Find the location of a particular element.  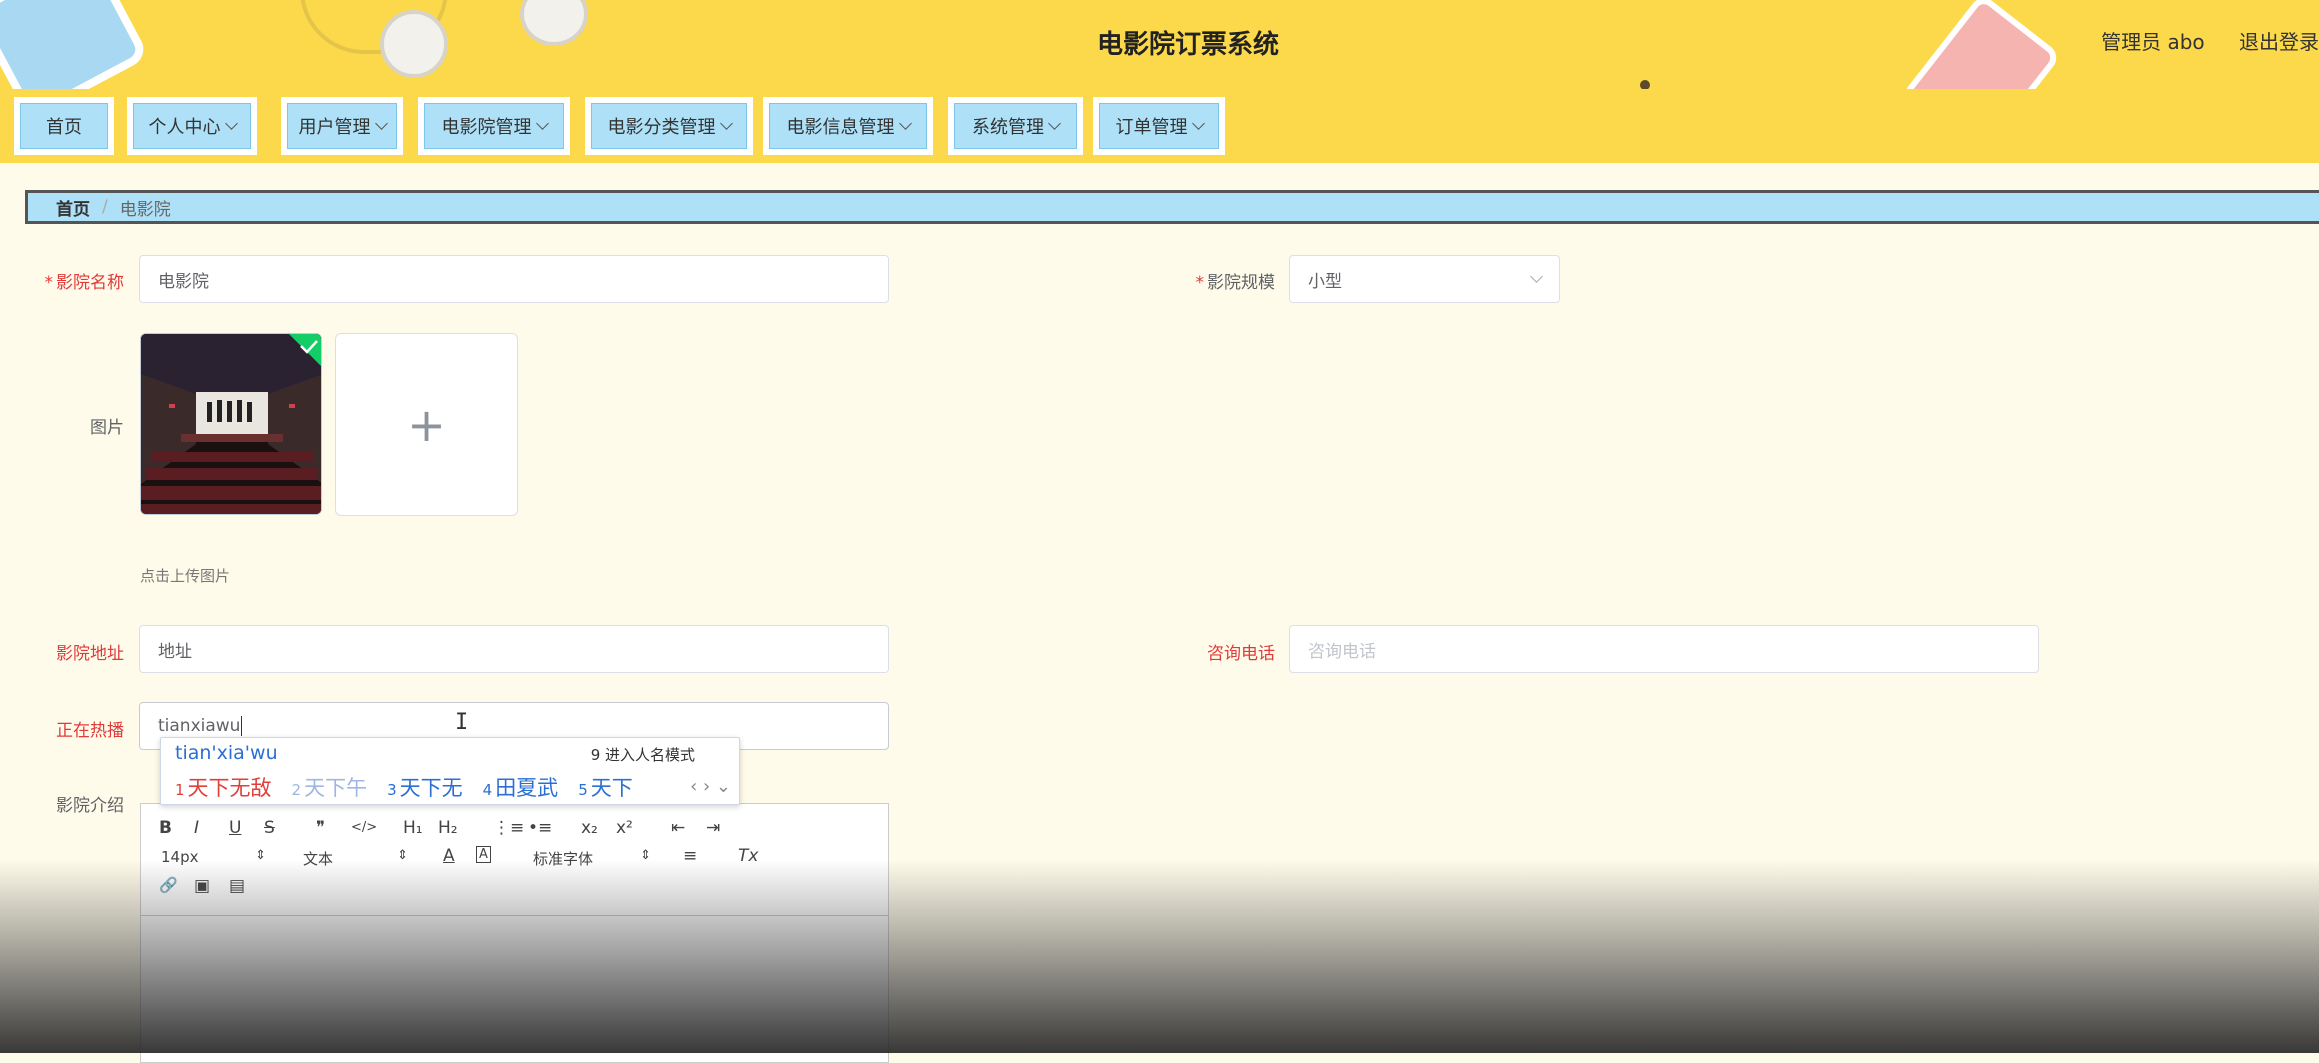

video-button: ▤ is located at coordinates (237, 886).